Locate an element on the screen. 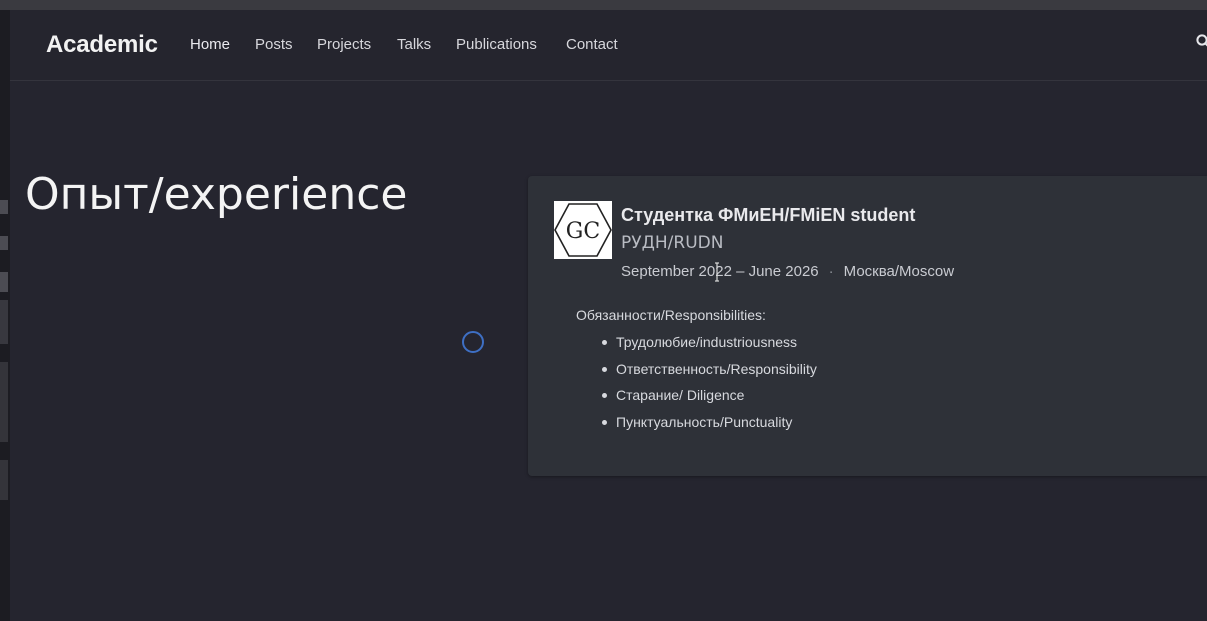 This screenshot has width=1207, height=621. experience-title: Студентка ФМиЕН/FMiEN student is located at coordinates (768, 215).